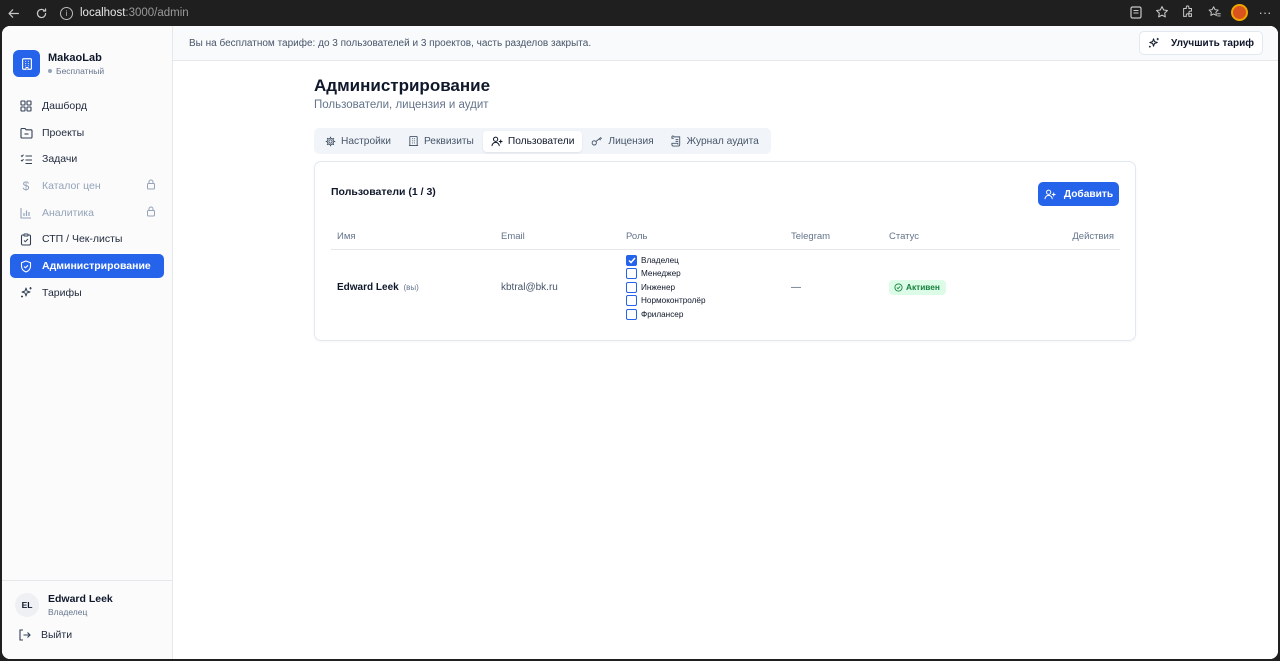 The image size is (1280, 661). Describe the element at coordinates (923, 287) in the screenshot. I see `status-label: Активен` at that location.